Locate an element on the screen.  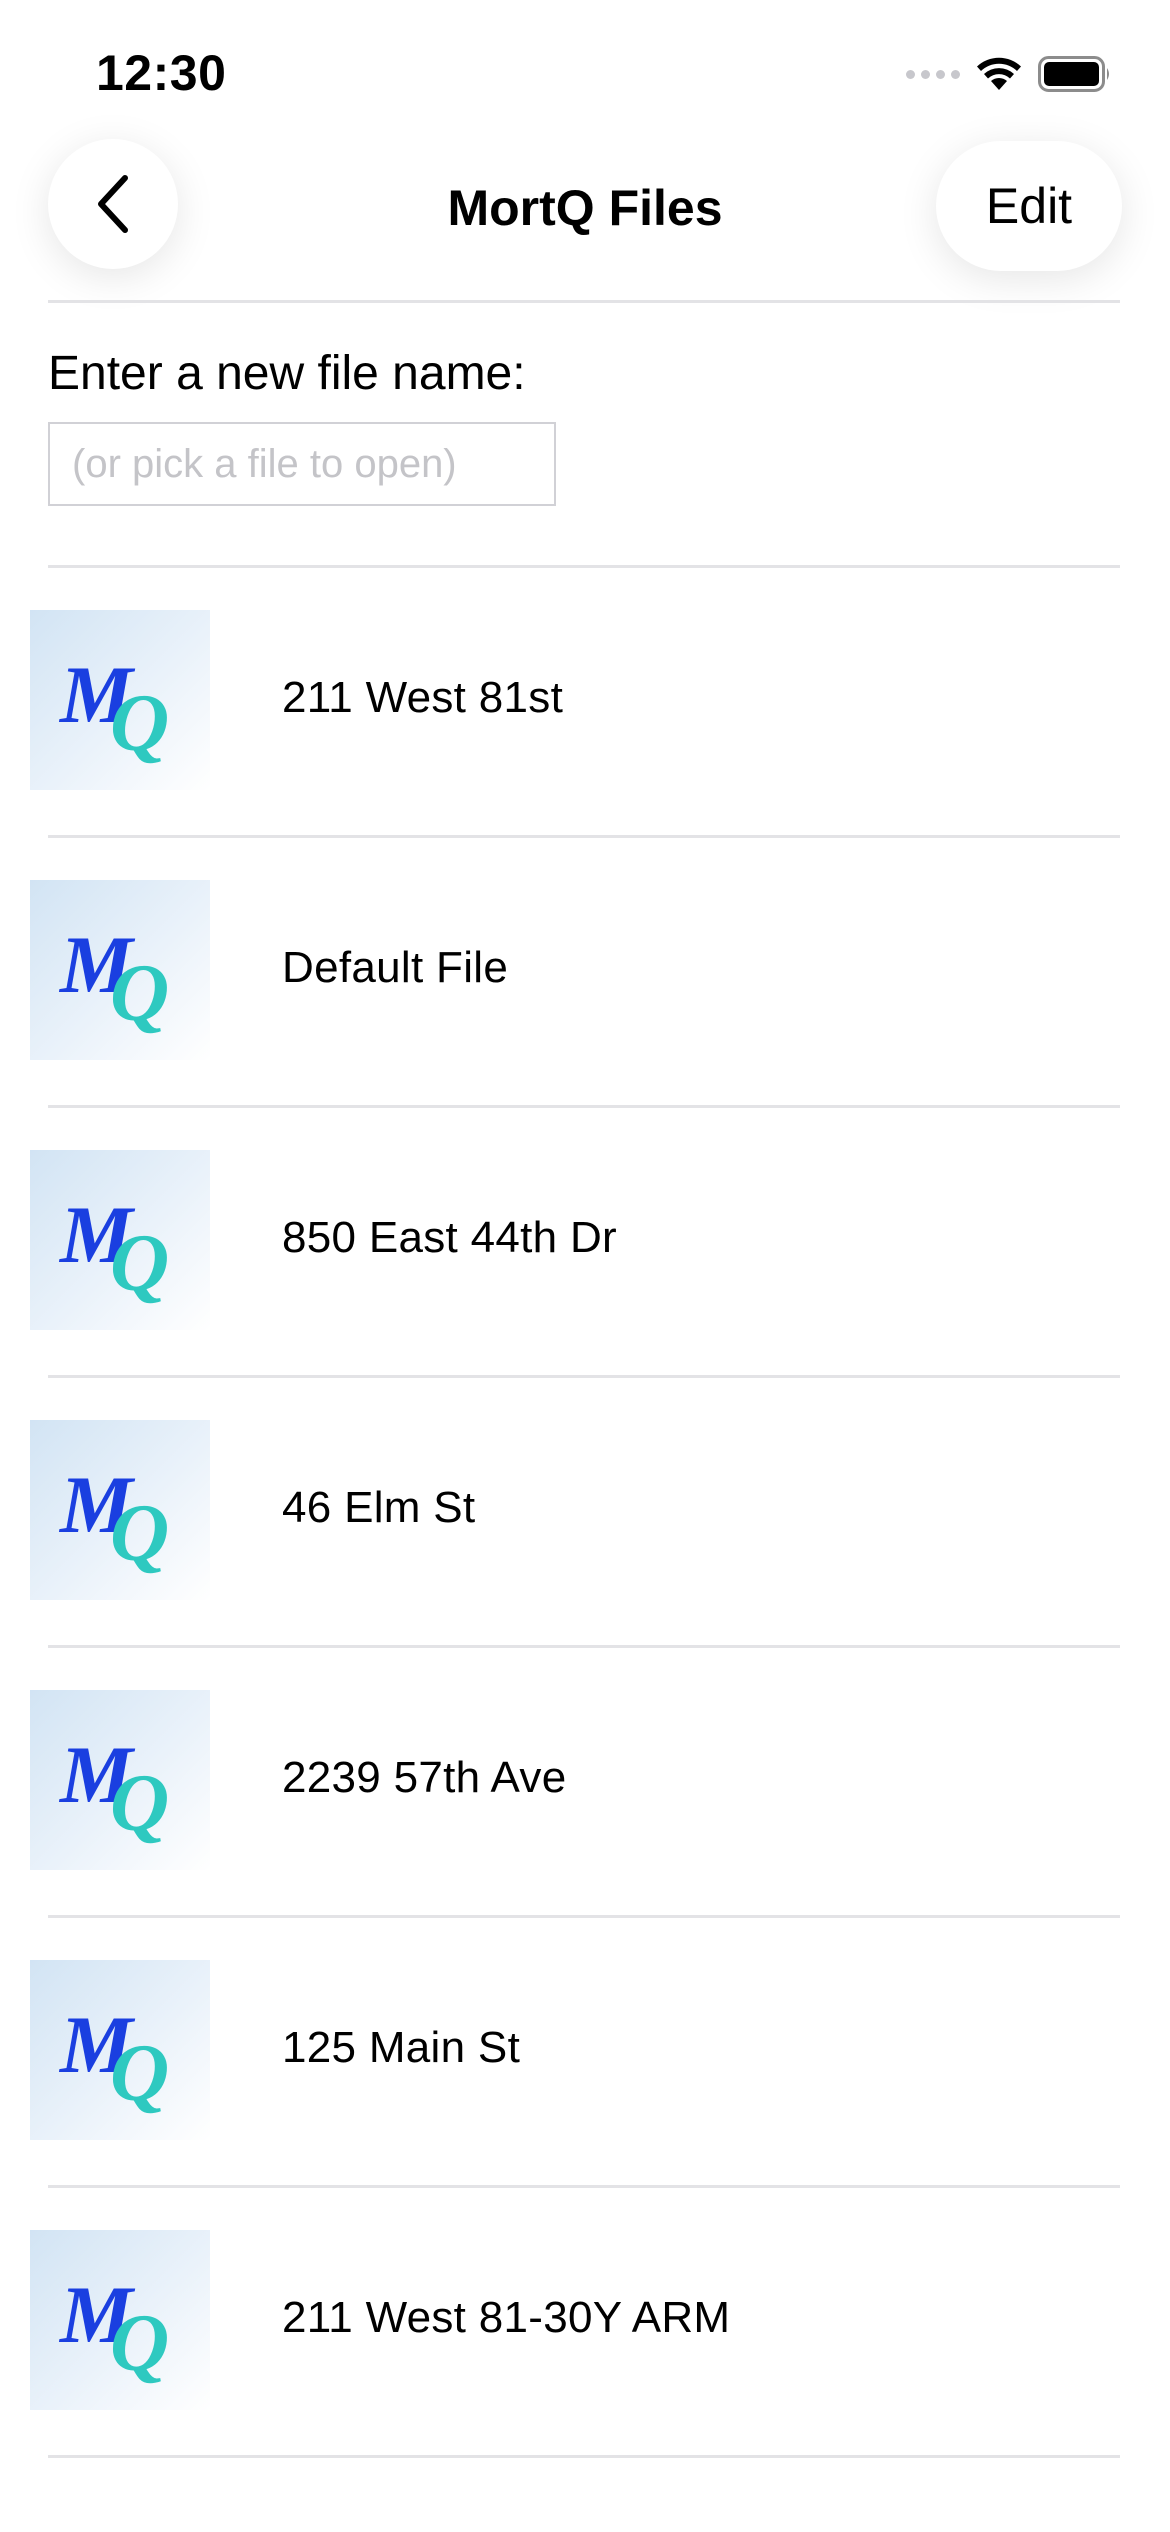
status-bar: 12:30 is located at coordinates (585, 72).